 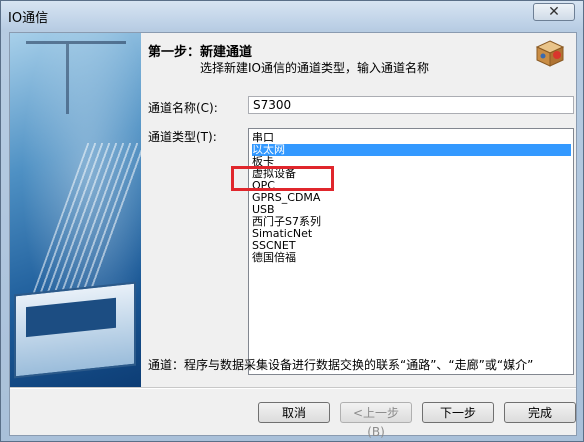 What do you see at coordinates (411, 234) in the screenshot?
I see `channel-type-item: SimaticNet` at bounding box center [411, 234].